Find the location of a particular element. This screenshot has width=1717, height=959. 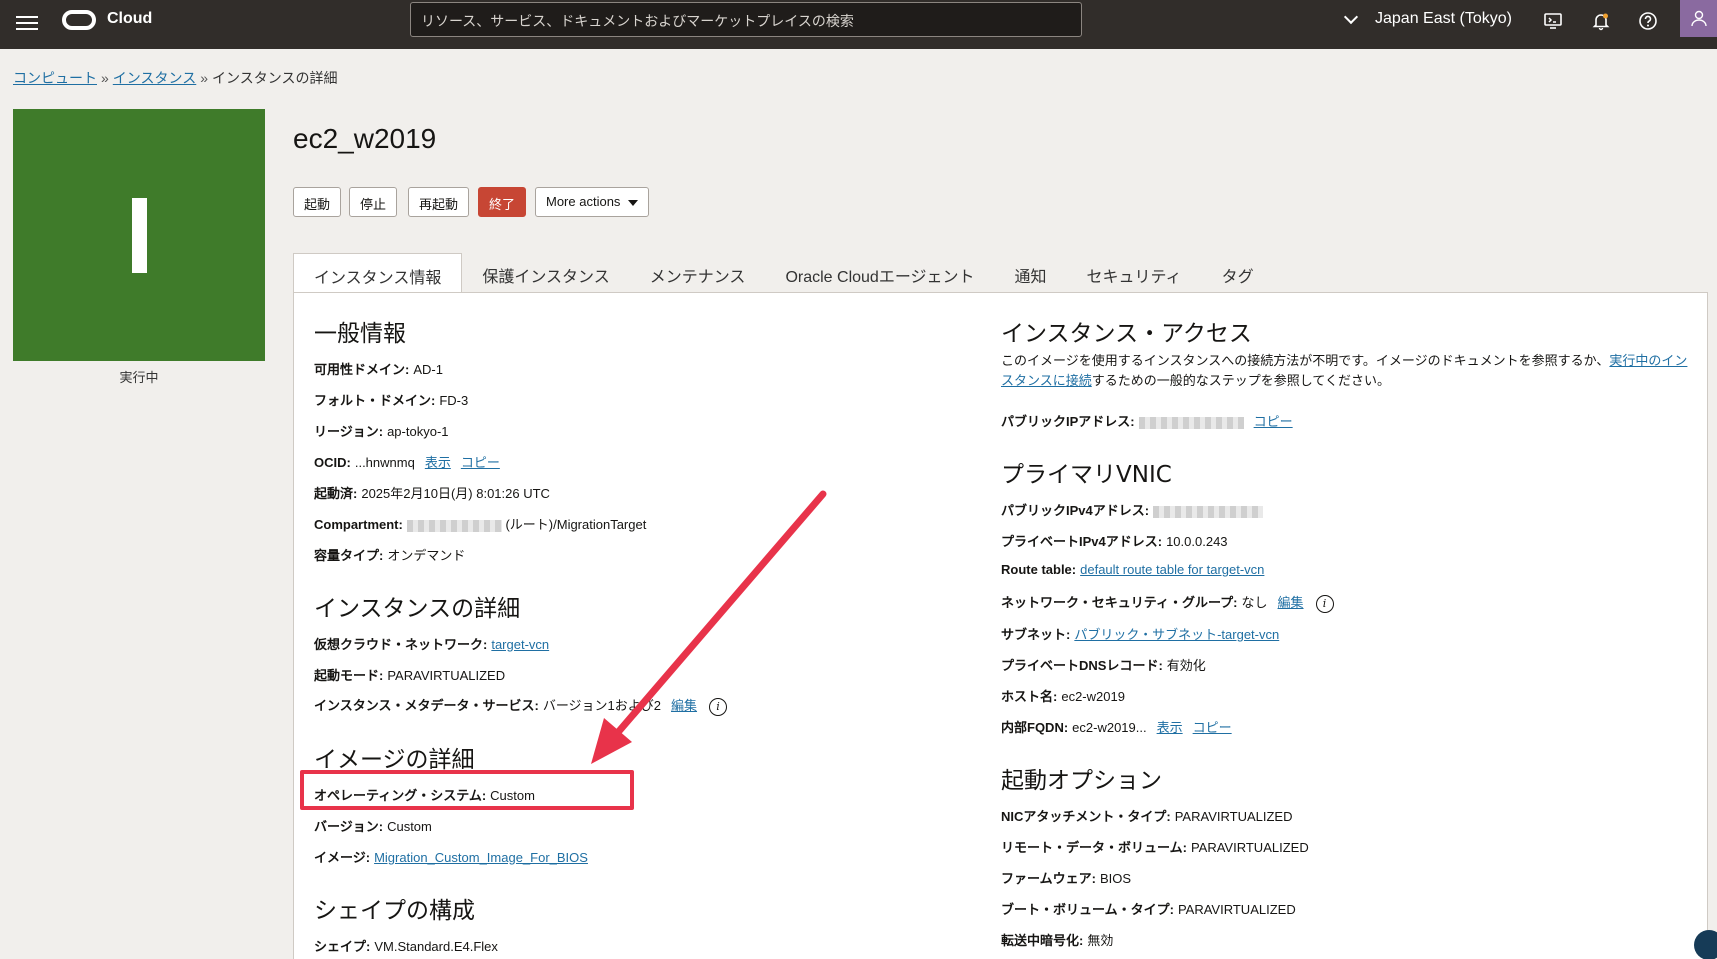

section-image-details-title: イメージの詳細 is located at coordinates (394, 760).